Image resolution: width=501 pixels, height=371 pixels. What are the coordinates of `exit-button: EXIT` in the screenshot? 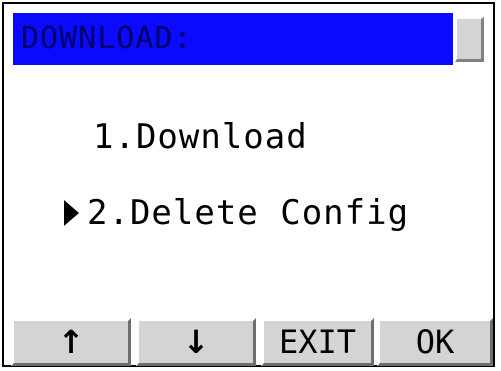 It's located at (317, 342).